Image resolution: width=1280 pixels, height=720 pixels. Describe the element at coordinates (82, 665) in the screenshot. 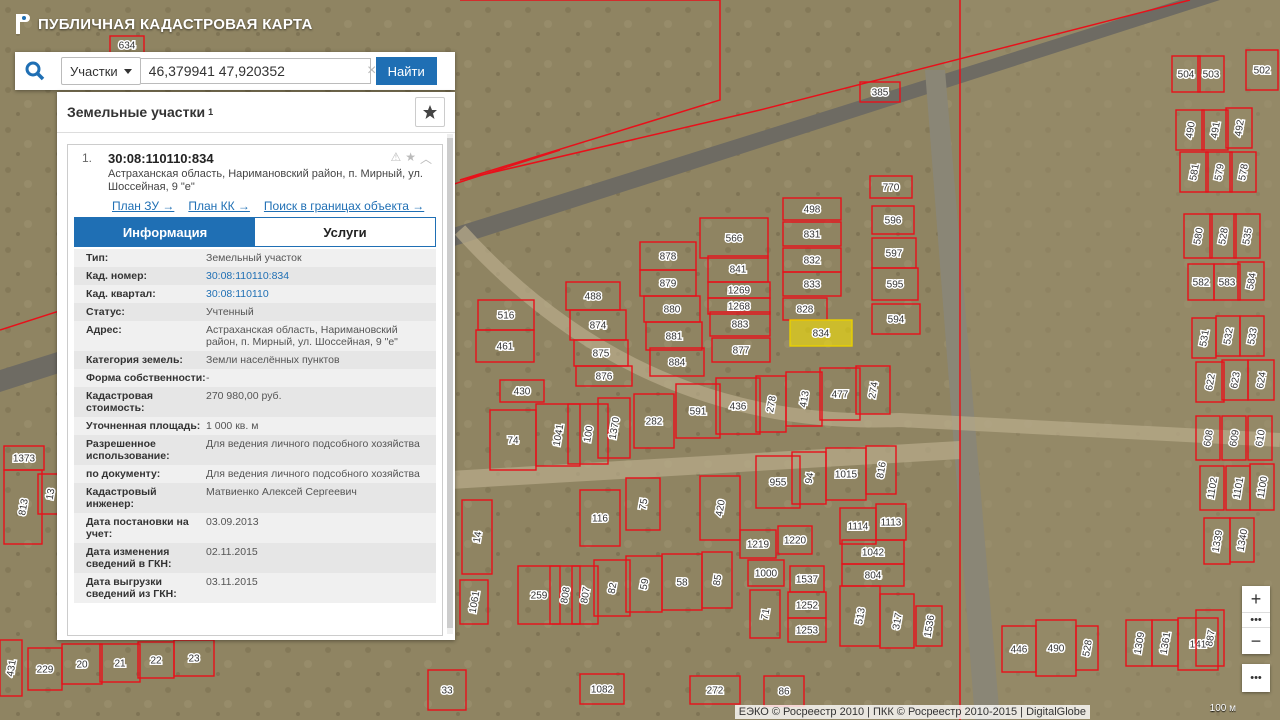

I see `parcel-label: 20` at that location.